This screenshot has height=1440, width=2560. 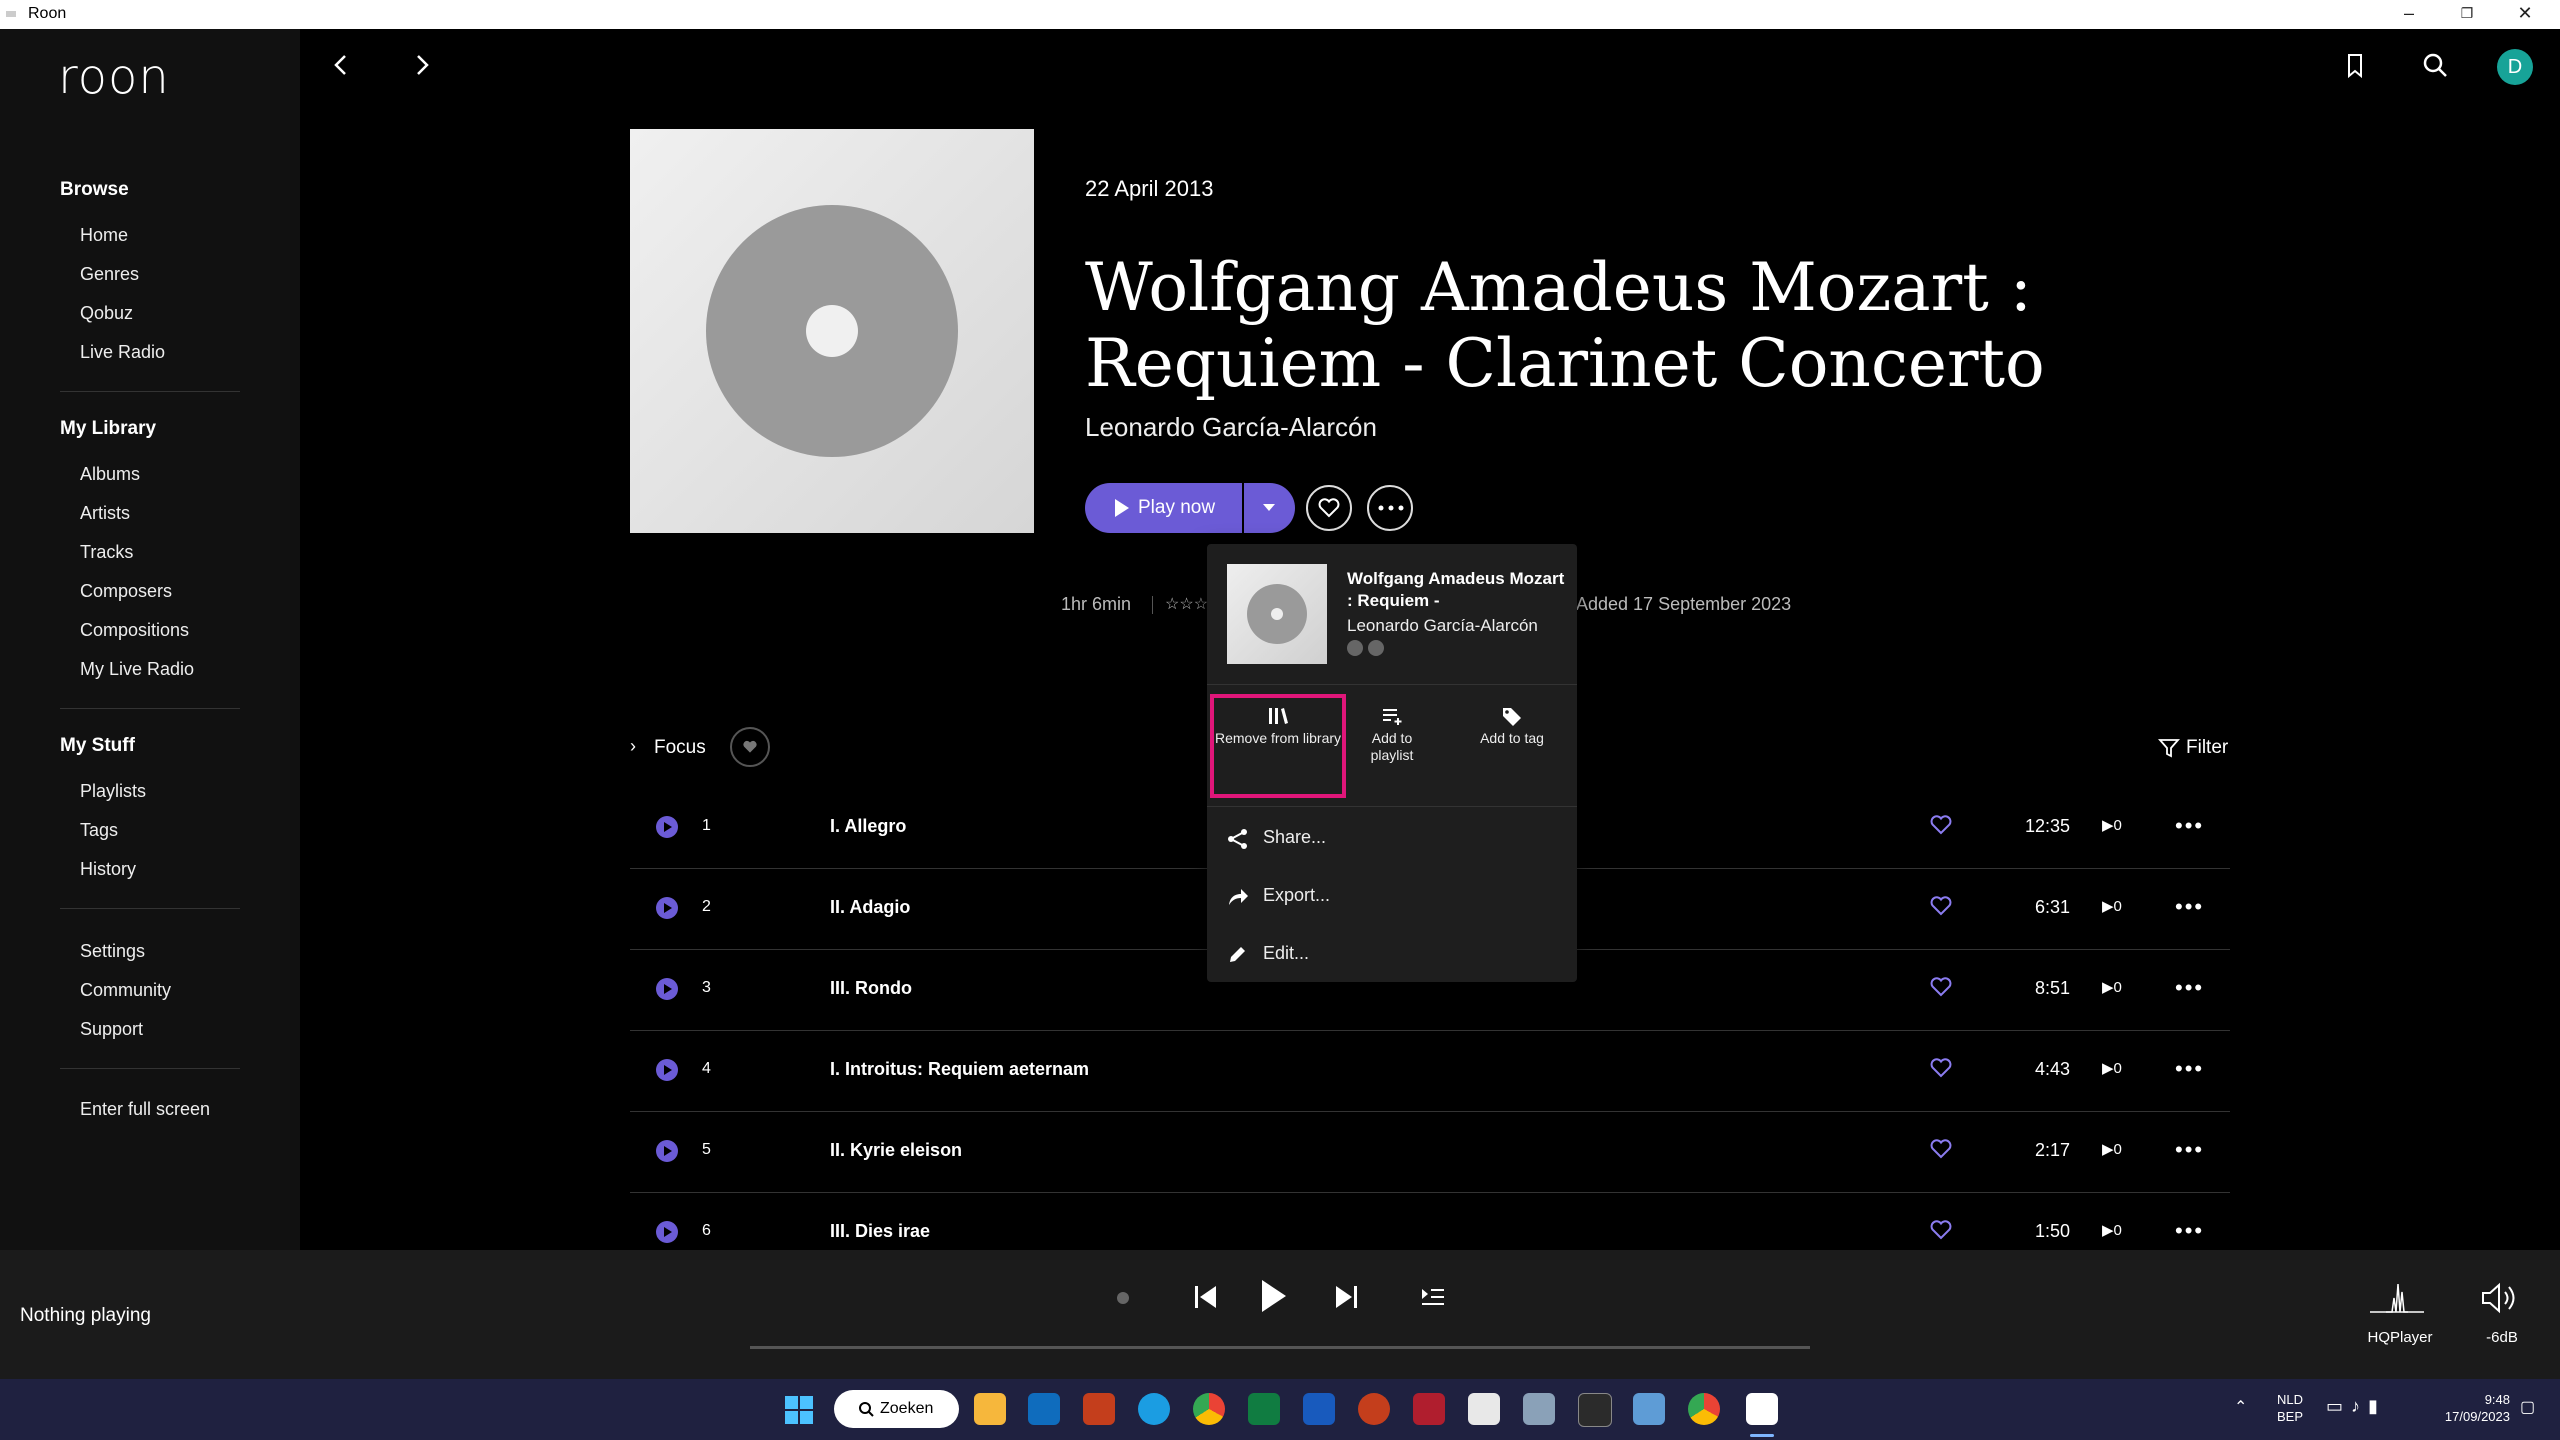 I want to click on track-number: 5, so click(x=706, y=1149).